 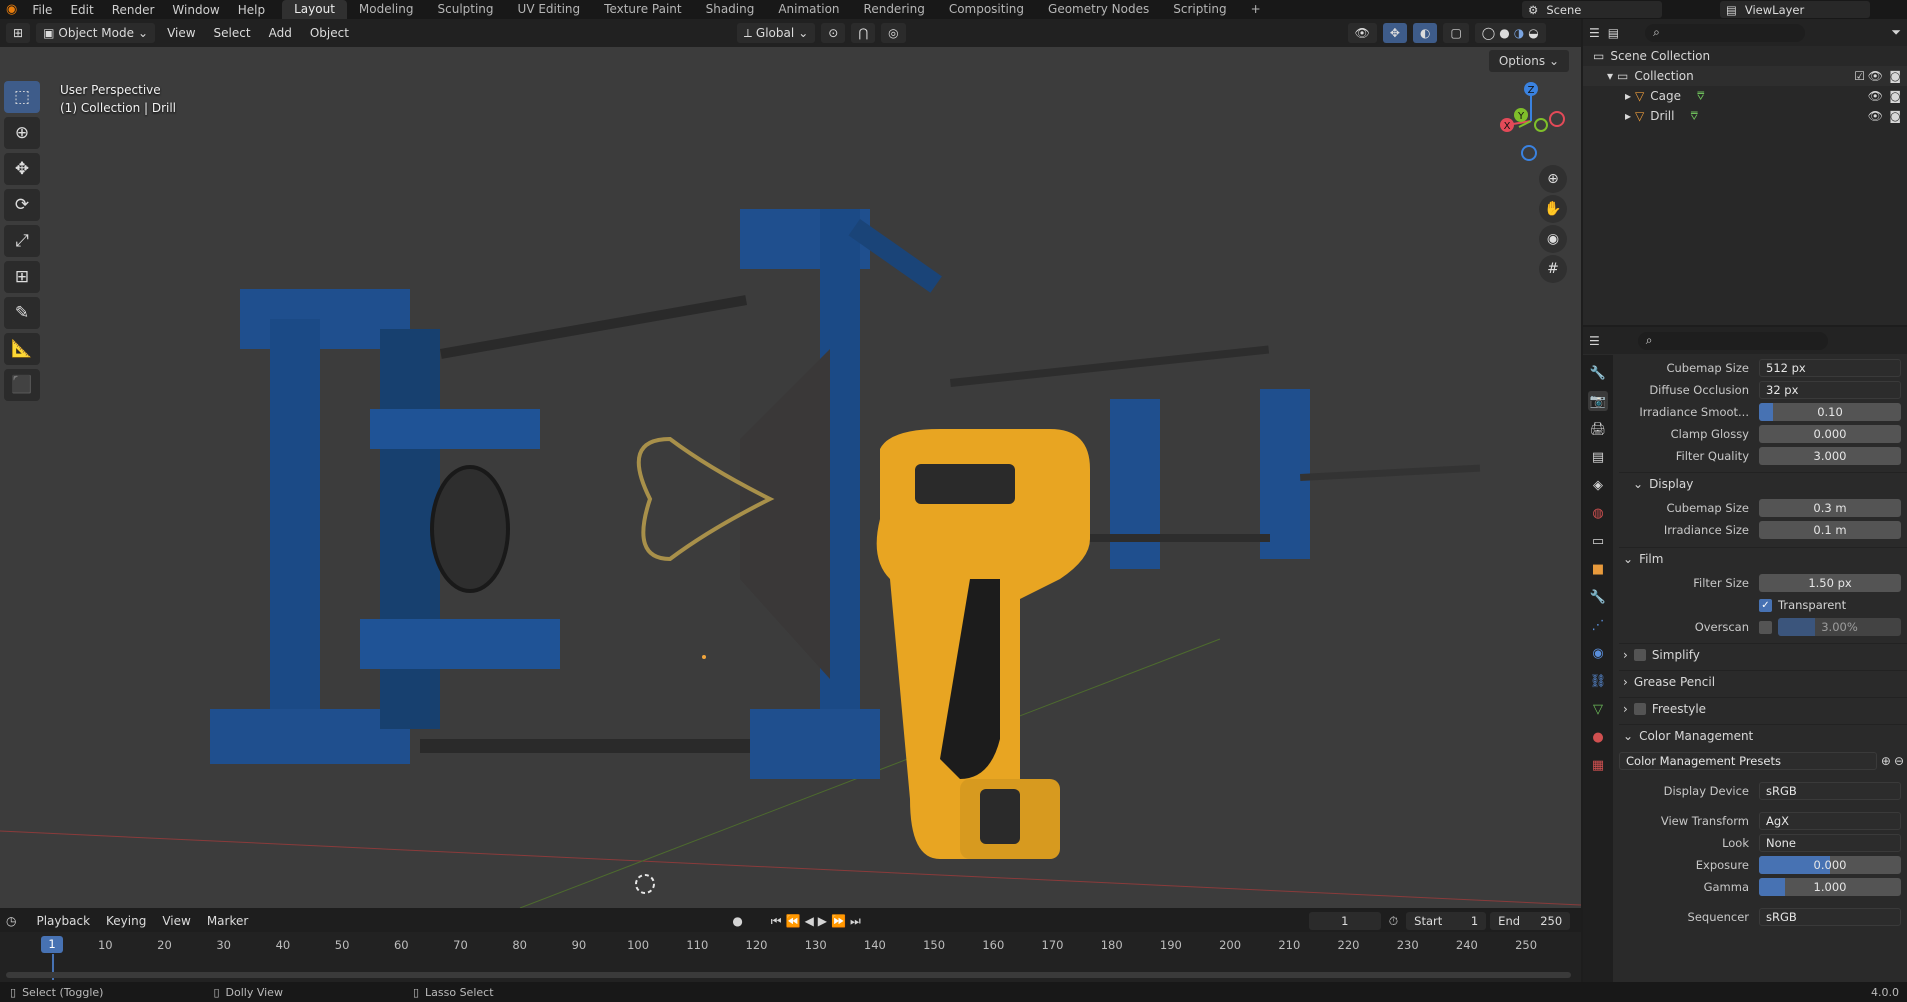 What do you see at coordinates (1344, 921) in the screenshot?
I see `current-frame-field: 1` at bounding box center [1344, 921].